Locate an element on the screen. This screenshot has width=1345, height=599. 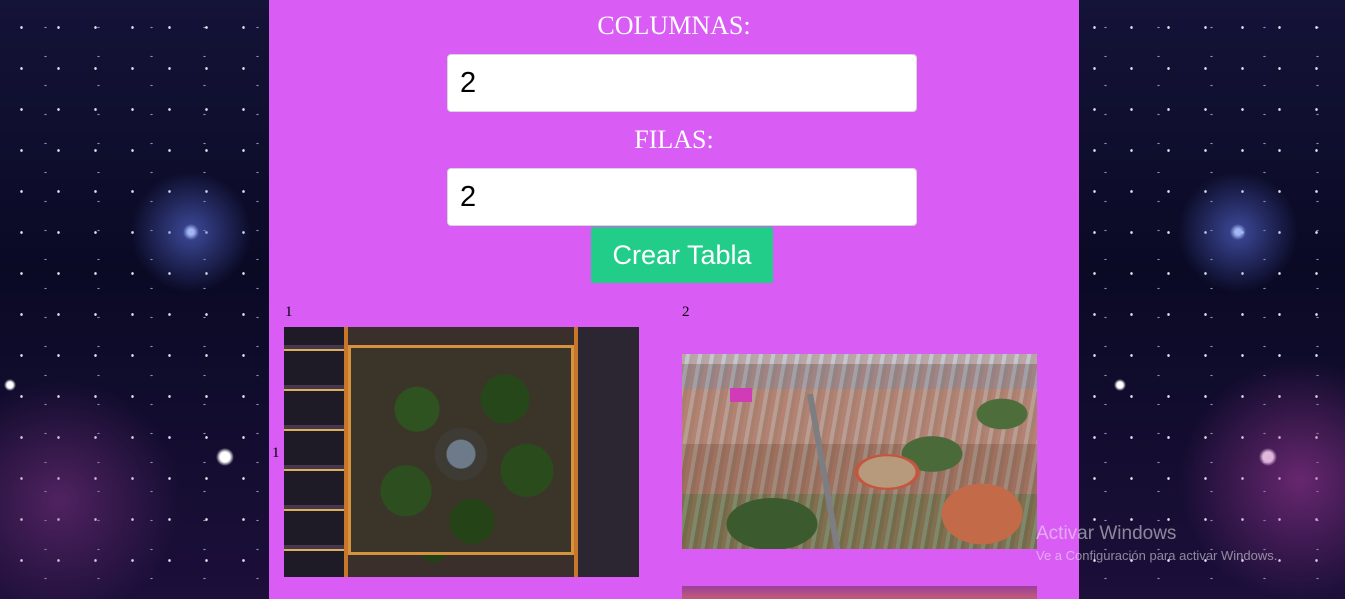
column-header-2: 2 is located at coordinates (686, 312).